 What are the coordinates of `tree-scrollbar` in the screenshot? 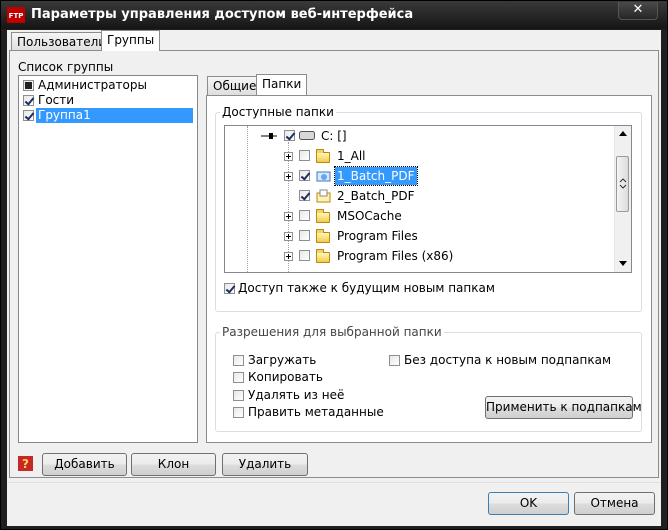 It's located at (622, 199).